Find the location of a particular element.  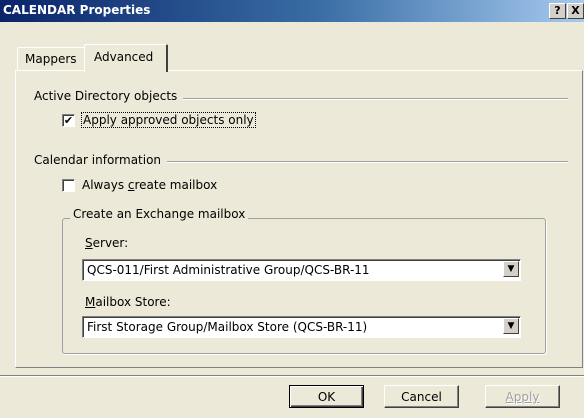

cancel-button: Cancel is located at coordinates (421, 396).